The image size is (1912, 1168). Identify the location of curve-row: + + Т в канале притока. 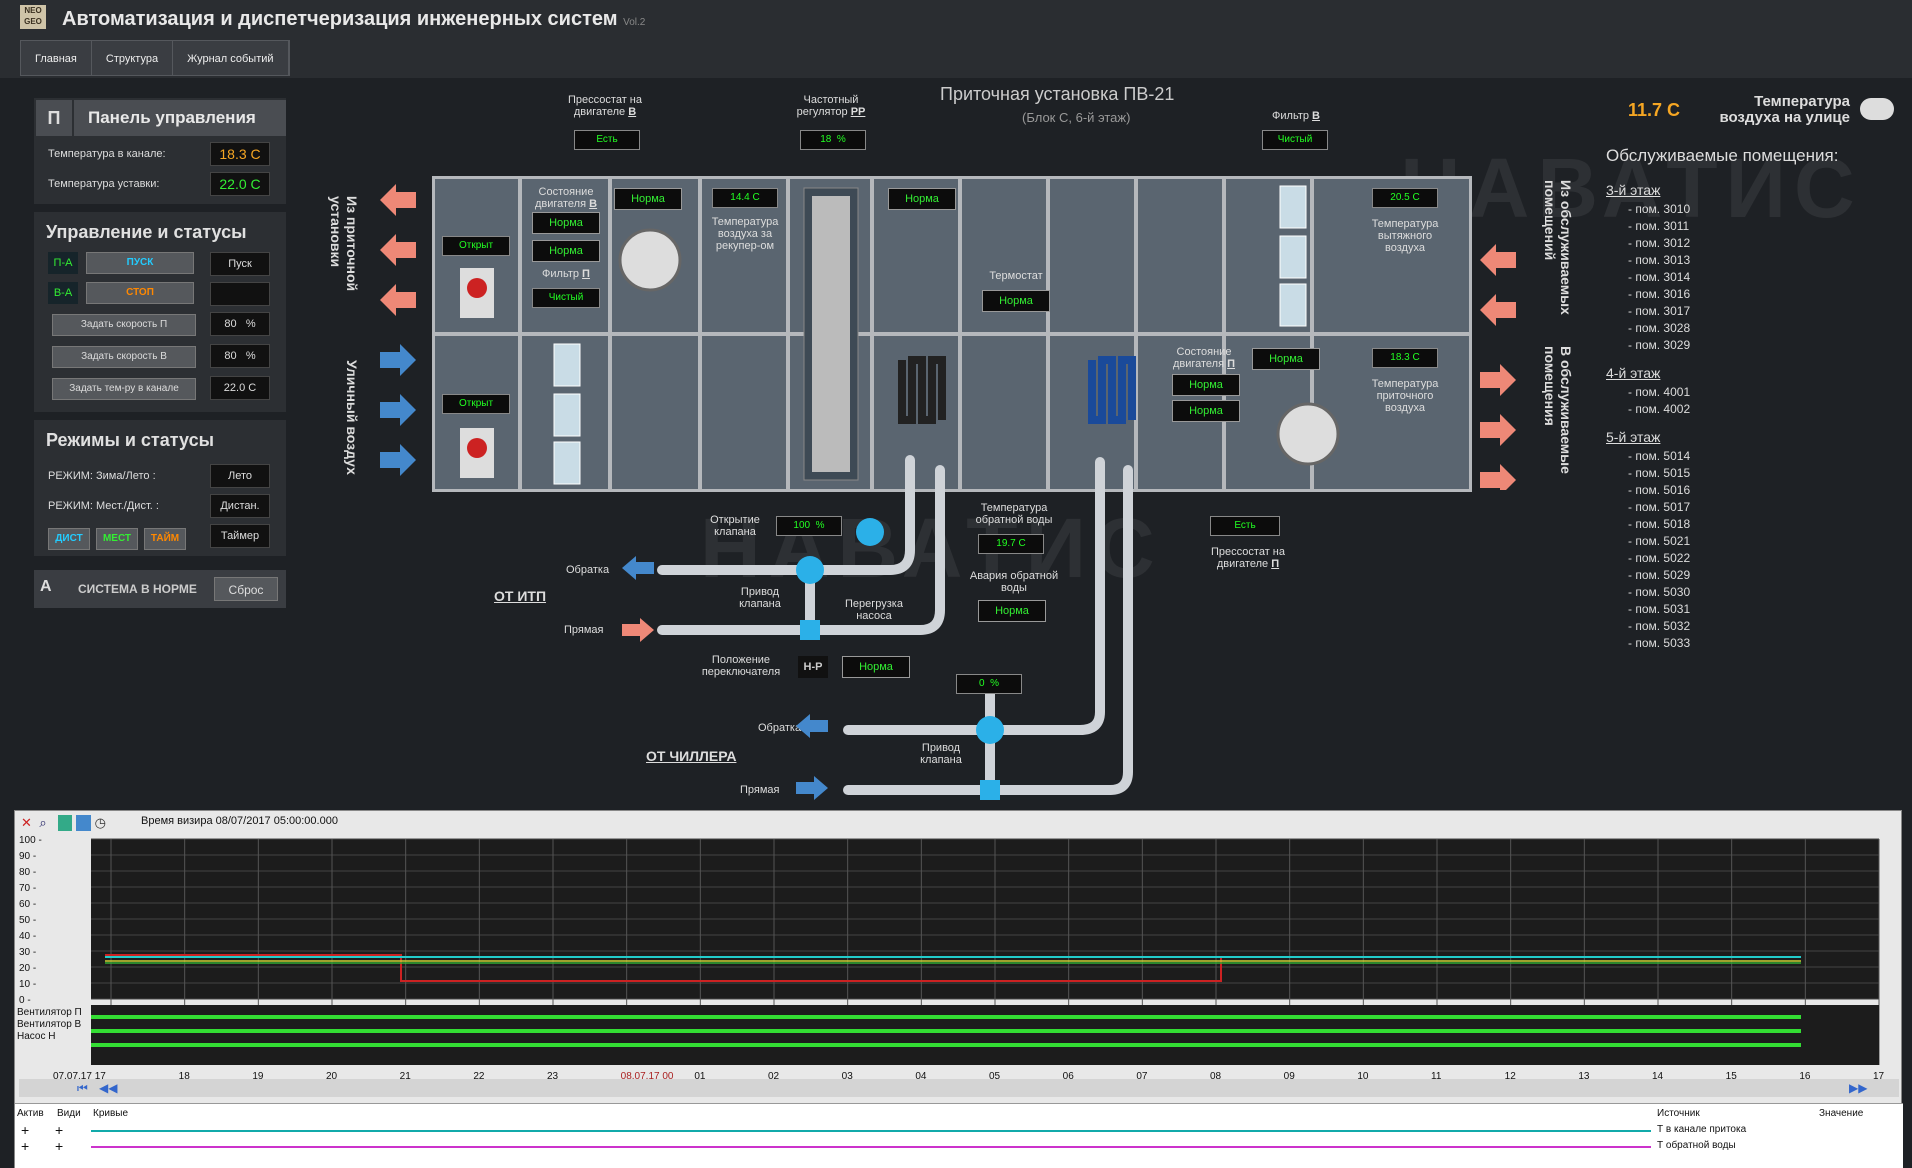
(959, 1130).